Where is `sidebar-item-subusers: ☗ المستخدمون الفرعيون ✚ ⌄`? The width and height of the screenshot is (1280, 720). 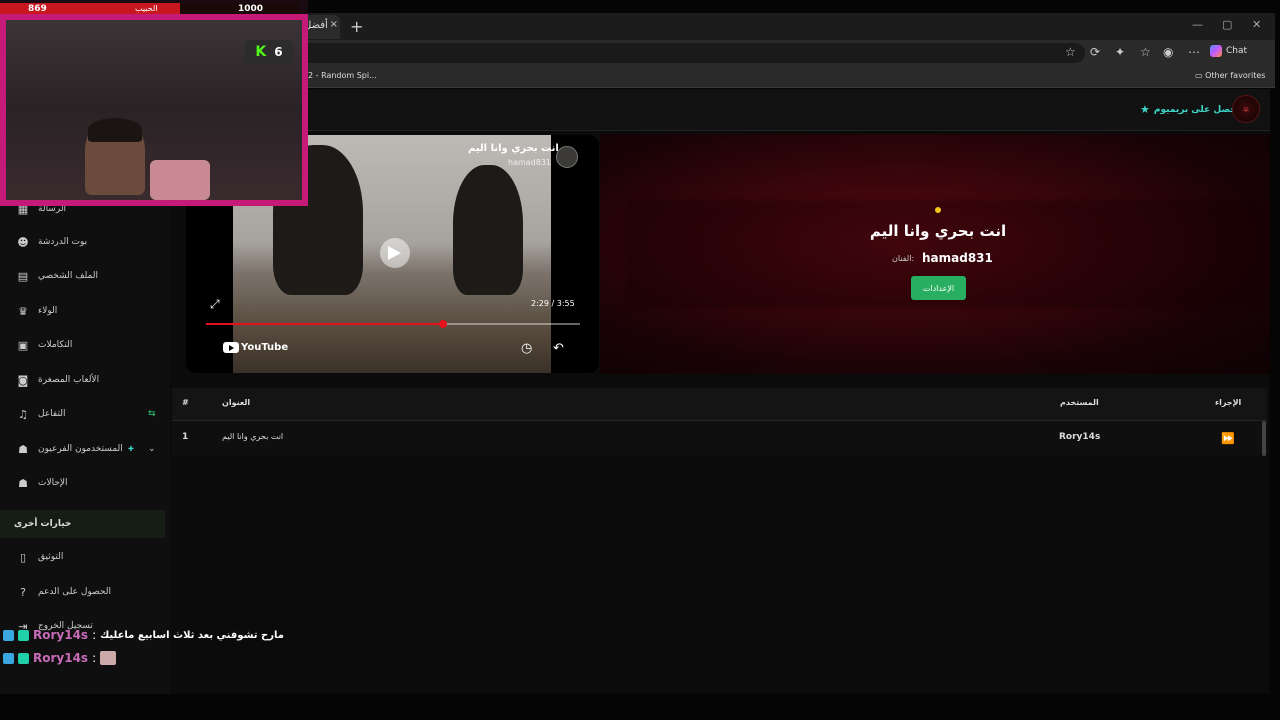 sidebar-item-subusers: ☗ المستخدمون الفرعيون ✚ ⌄ is located at coordinates (82, 449).